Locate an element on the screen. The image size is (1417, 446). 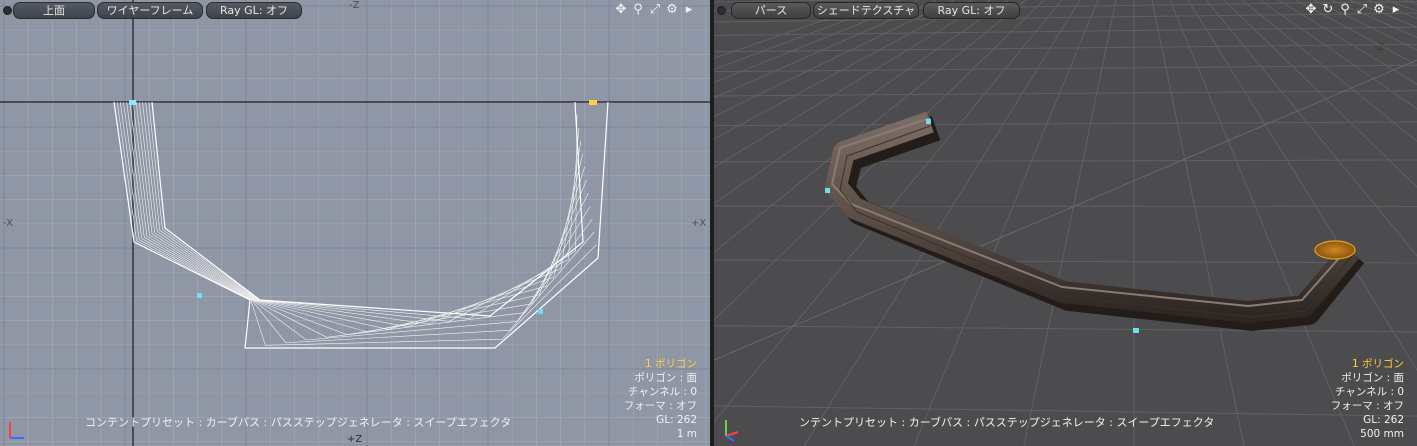
viewport-toolbar: パース シェードテクスチャ Ray GL: オフ ✥ ↻ ⚲ ⤢ ⚙ ▸ is located at coordinates (1065, 10).